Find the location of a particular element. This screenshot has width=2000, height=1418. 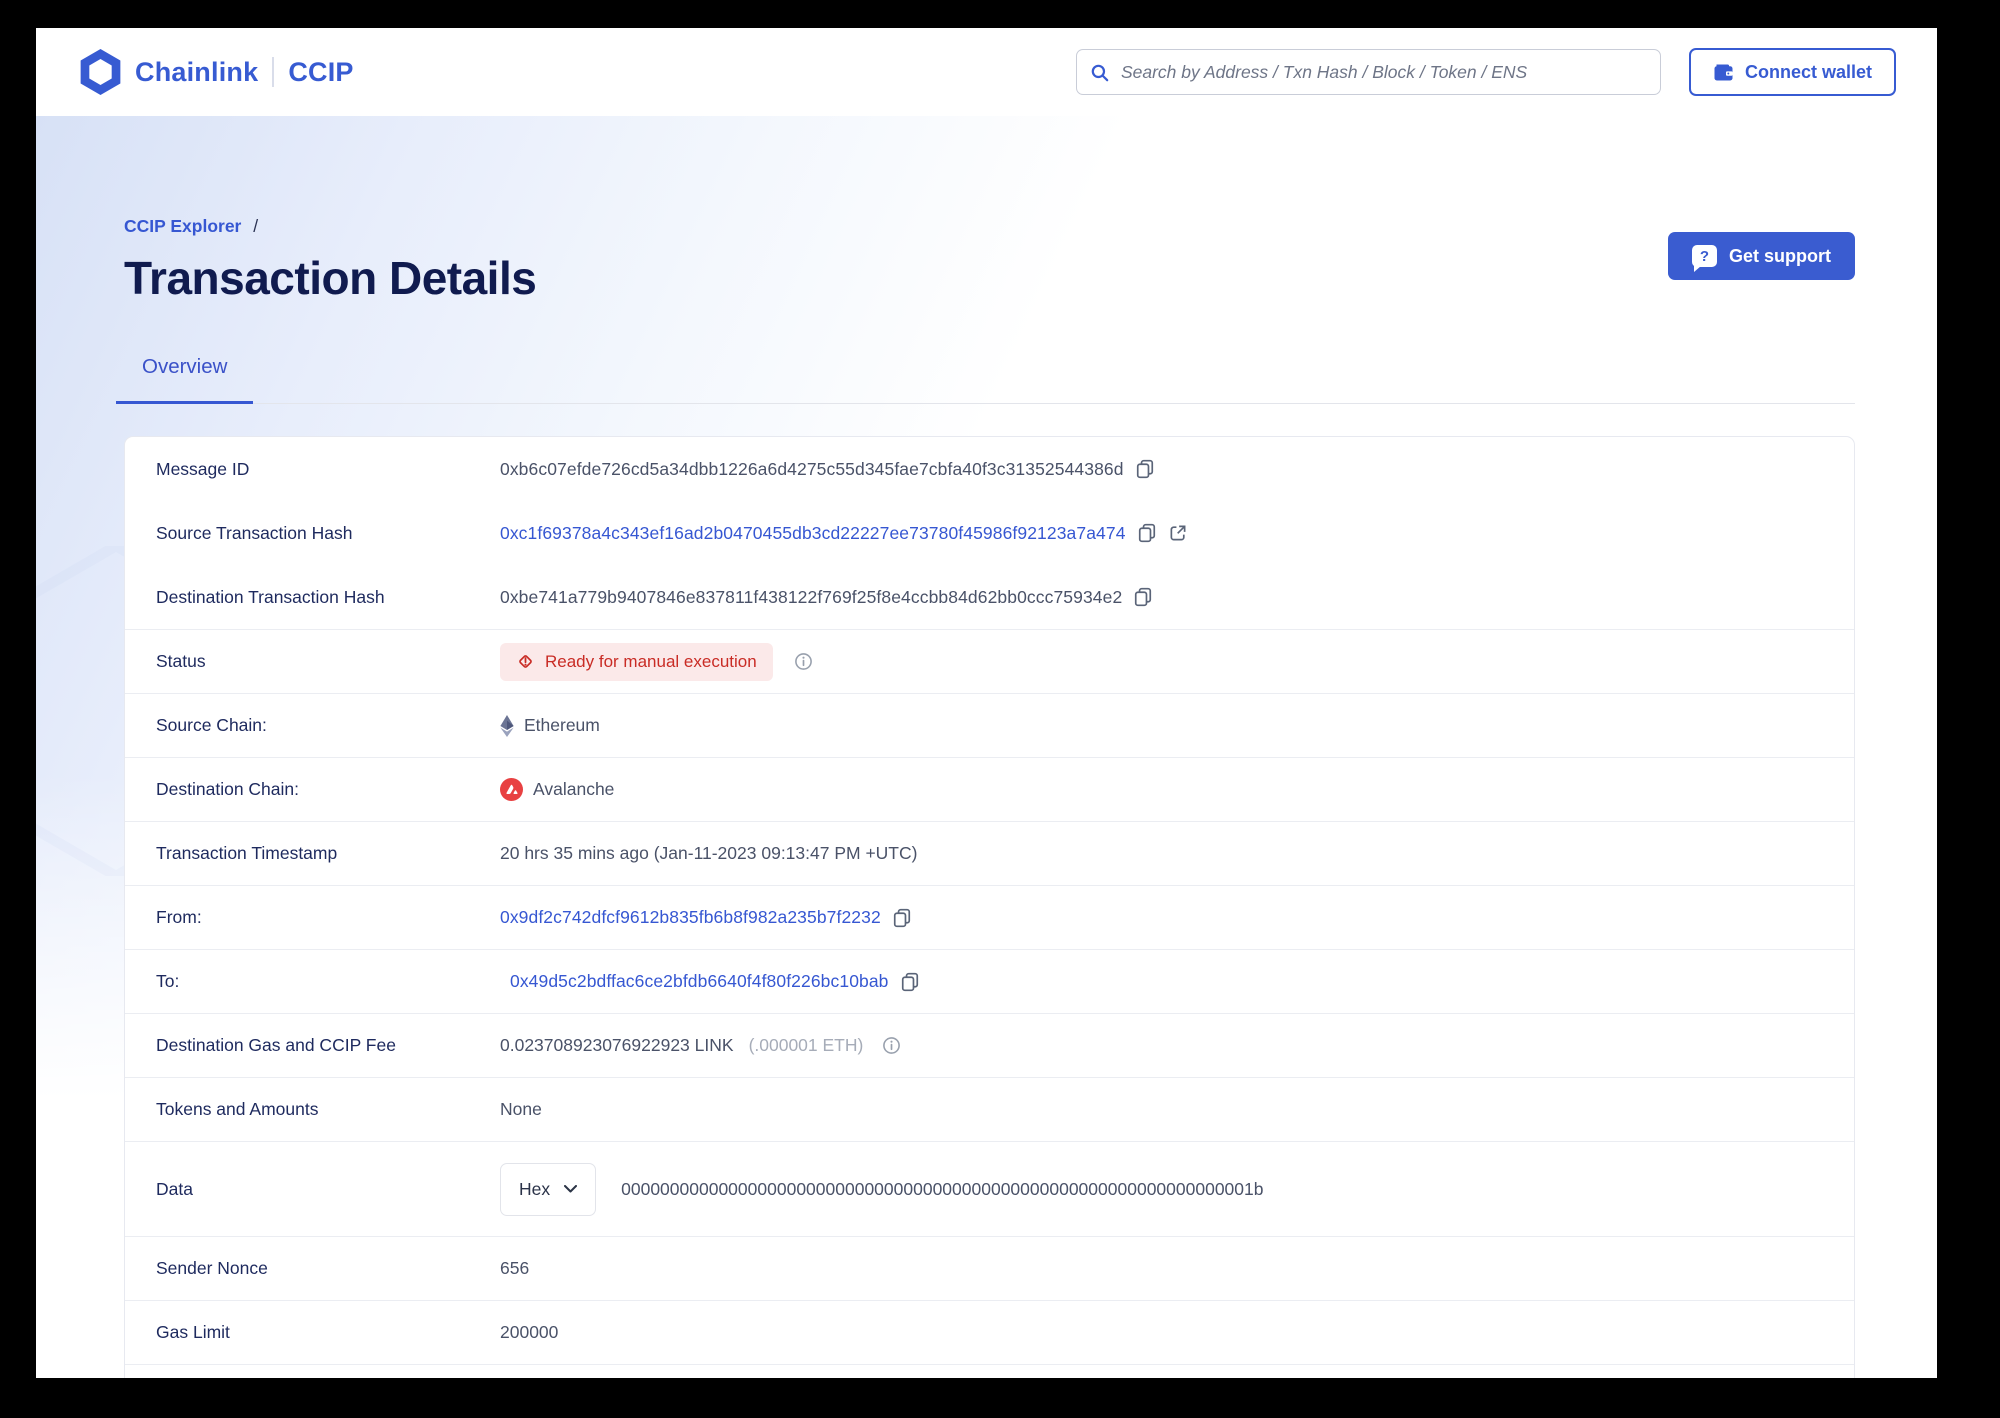

row-label: Source Transaction Hash is located at coordinates (254, 532).